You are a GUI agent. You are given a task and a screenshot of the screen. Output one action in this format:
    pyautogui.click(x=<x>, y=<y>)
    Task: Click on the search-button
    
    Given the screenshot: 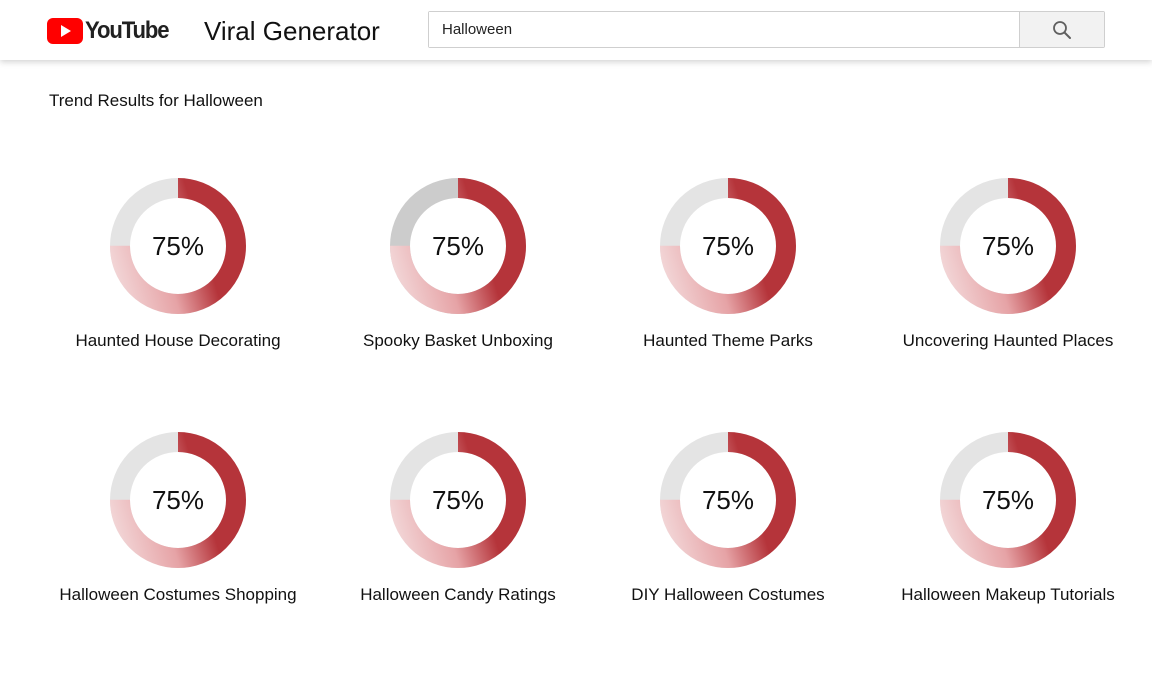 What is the action you would take?
    pyautogui.click(x=1061, y=29)
    